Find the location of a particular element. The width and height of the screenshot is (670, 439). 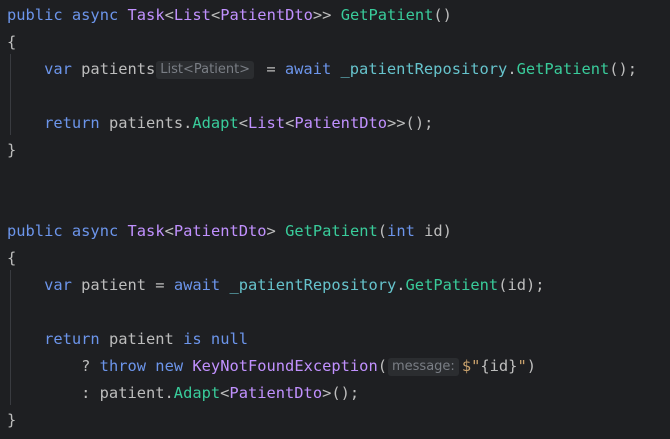

code-token: = is located at coordinates (271, 69).